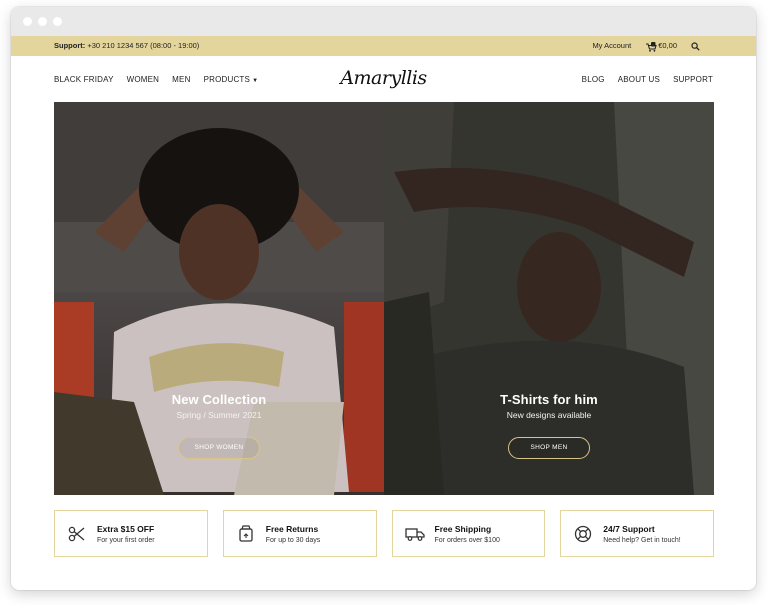  What do you see at coordinates (77, 534) in the screenshot?
I see `scissors-icon` at bounding box center [77, 534].